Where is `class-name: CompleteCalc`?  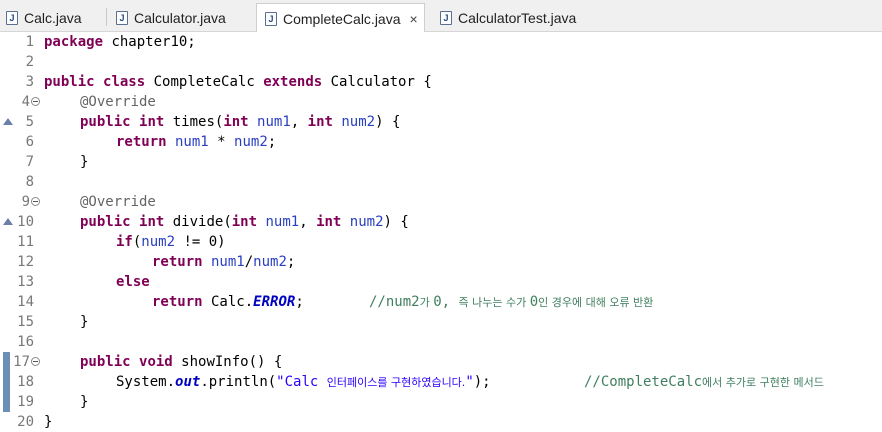
class-name: CompleteCalc is located at coordinates (204, 82).